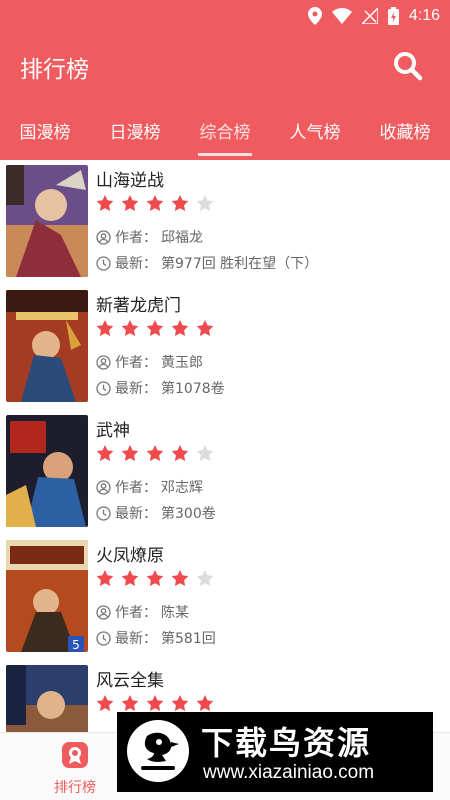  I want to click on wifi-icon, so click(341, 16).